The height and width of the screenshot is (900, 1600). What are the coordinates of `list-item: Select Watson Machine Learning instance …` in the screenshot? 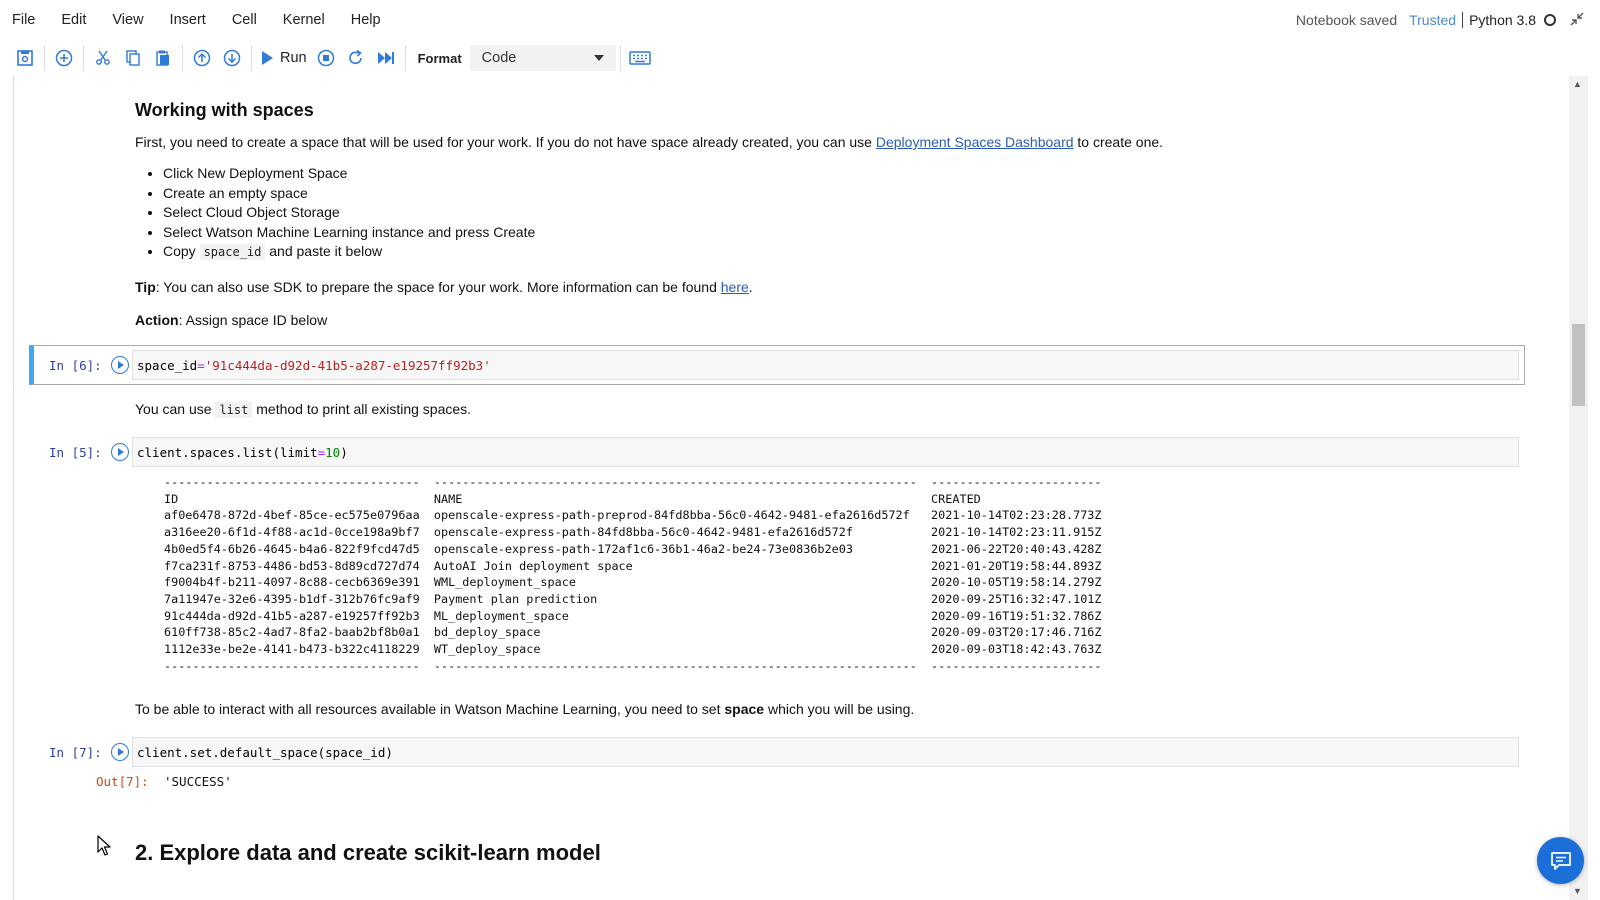 It's located at (839, 233).